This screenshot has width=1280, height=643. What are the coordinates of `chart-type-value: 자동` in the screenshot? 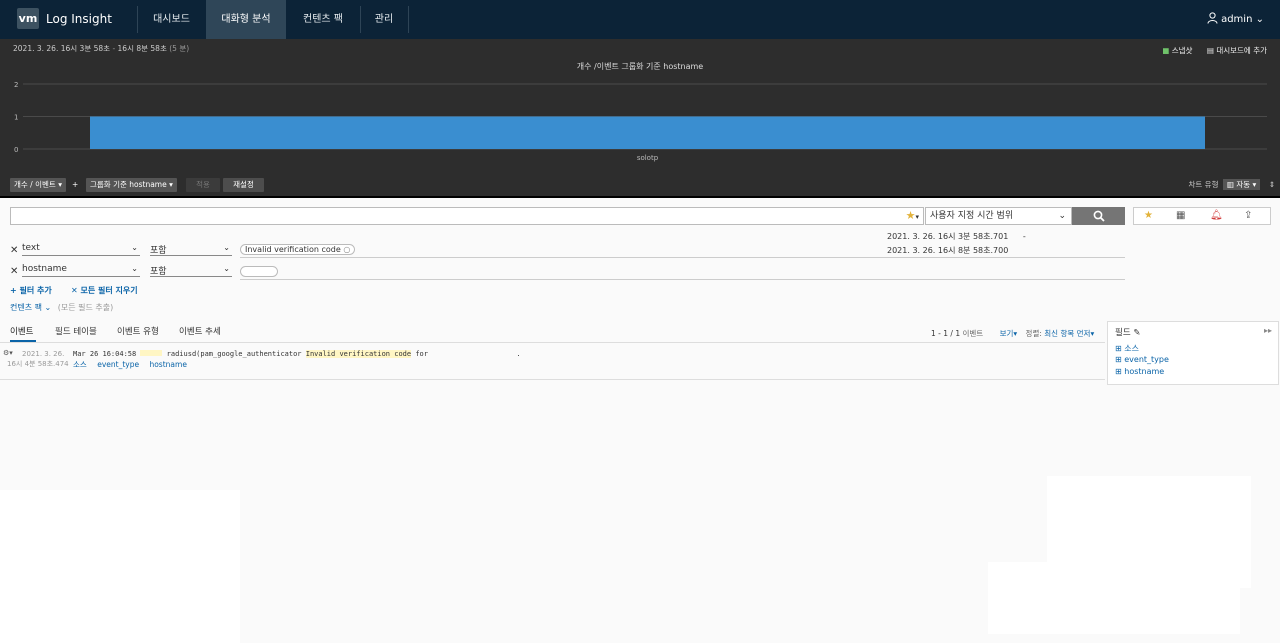 It's located at (1243, 184).